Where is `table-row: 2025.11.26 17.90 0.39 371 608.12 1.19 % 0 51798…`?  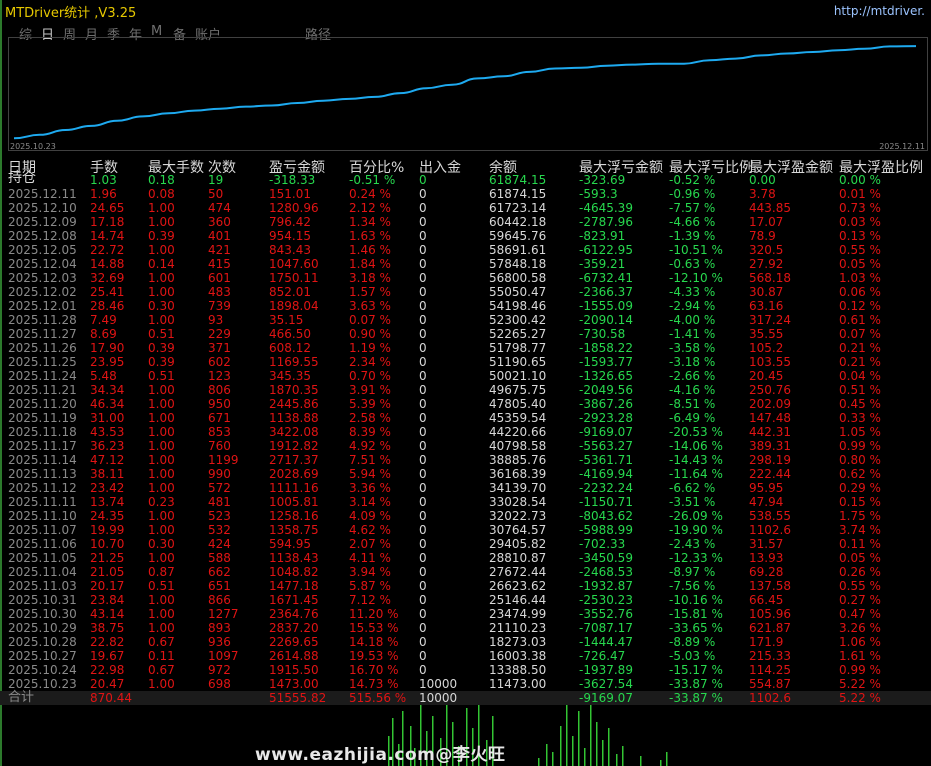
table-row: 2025.11.26 17.90 0.39 371 608.12 1.19 % 0 51798… is located at coordinates (465, 348).